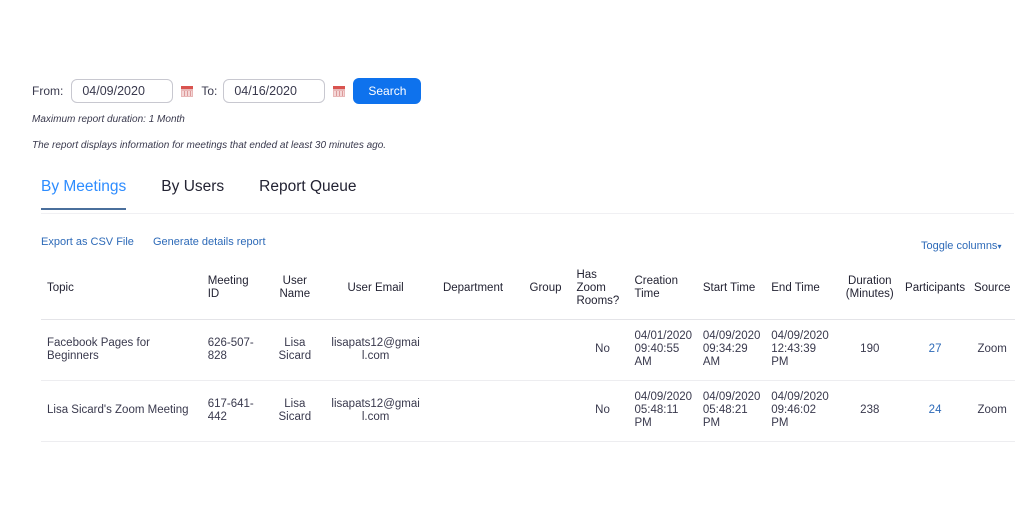 The height and width of the screenshot is (512, 1024). What do you see at coordinates (294, 289) in the screenshot?
I see `col-user-name: User Name` at bounding box center [294, 289].